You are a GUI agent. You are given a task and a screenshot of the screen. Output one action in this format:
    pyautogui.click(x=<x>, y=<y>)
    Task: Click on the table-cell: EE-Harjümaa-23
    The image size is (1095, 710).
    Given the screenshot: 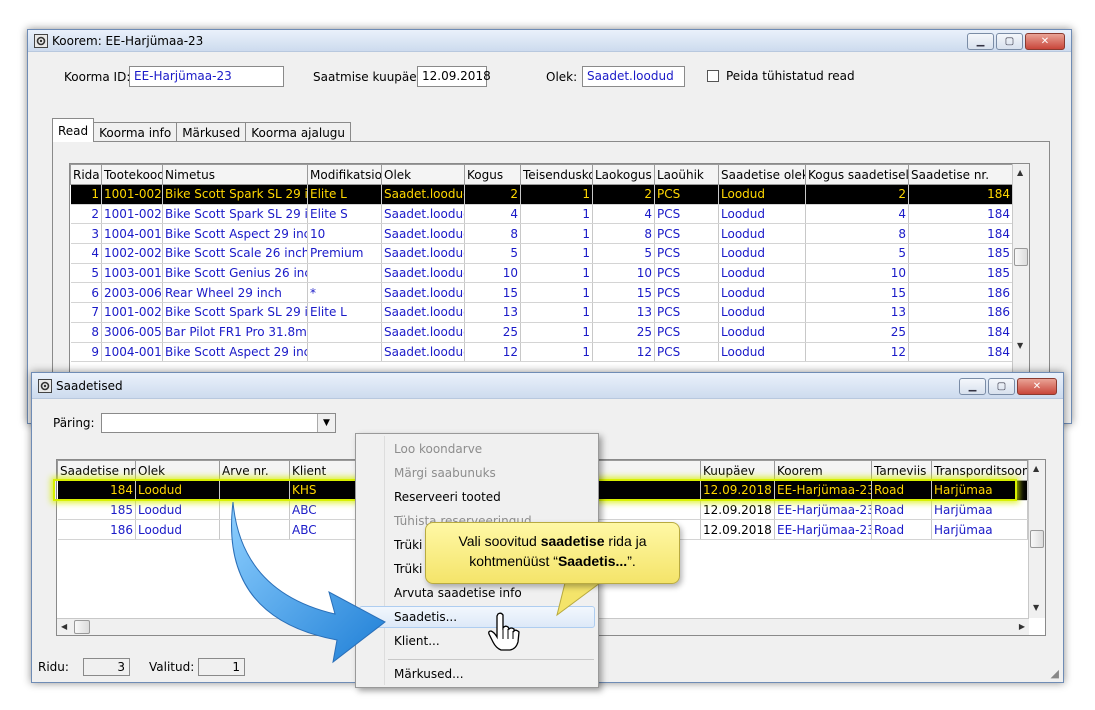 What is the action you would take?
    pyautogui.click(x=823, y=490)
    